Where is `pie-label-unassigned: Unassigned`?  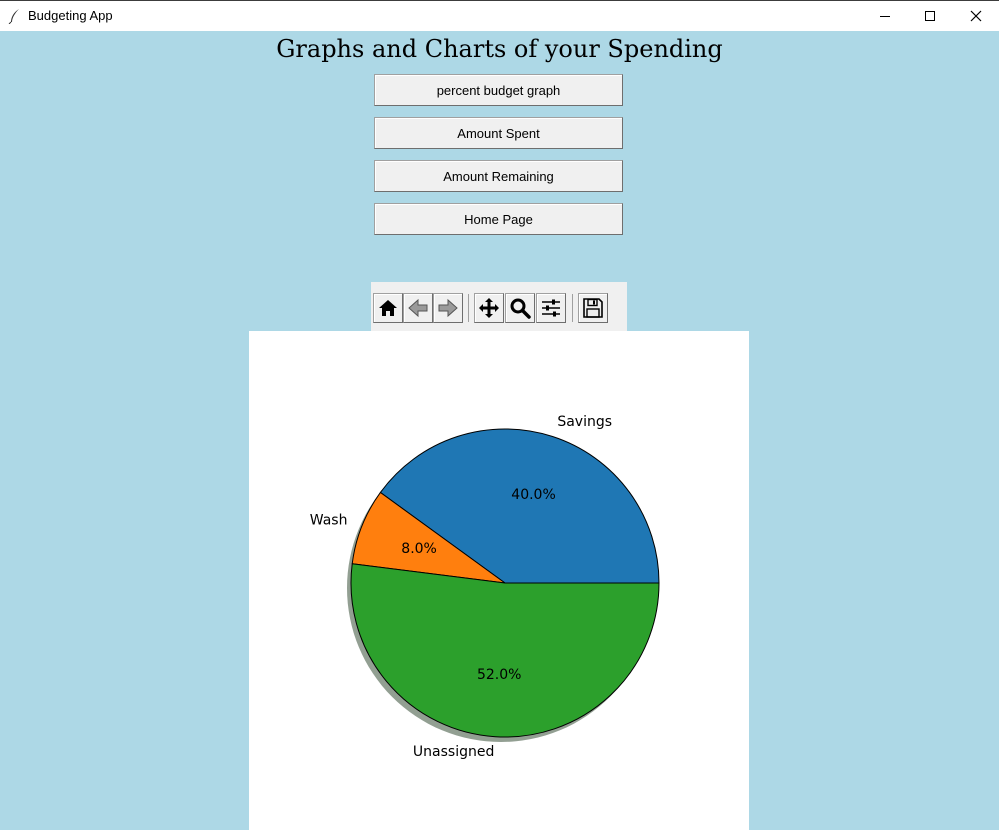
pie-label-unassigned: Unassigned is located at coordinates (453, 752).